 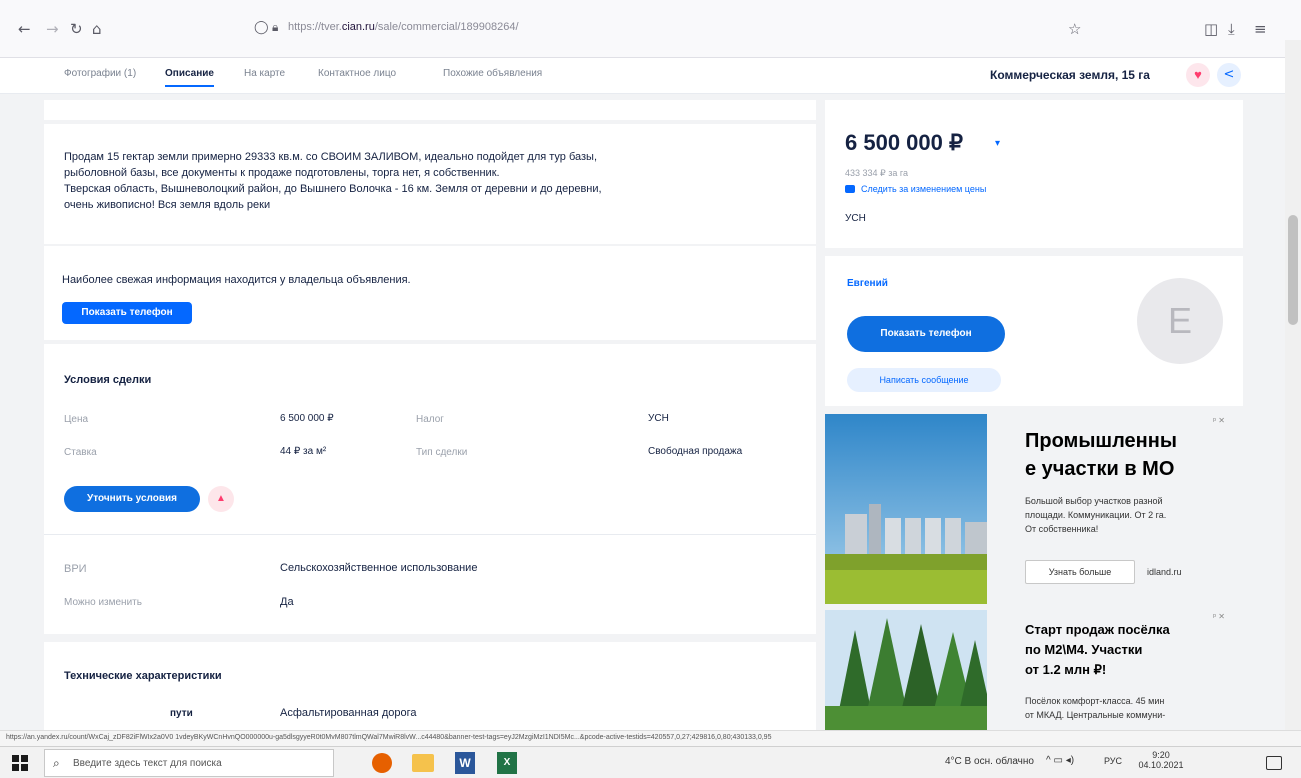 I want to click on price-main: 6 500 000 ₽, so click(x=904, y=142).